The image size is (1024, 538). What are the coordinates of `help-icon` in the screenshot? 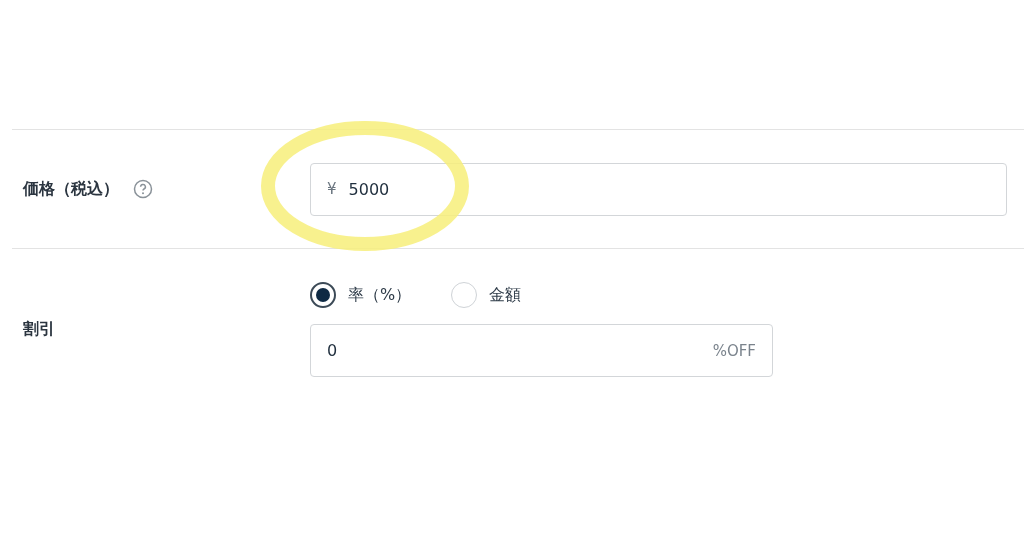 It's located at (143, 189).